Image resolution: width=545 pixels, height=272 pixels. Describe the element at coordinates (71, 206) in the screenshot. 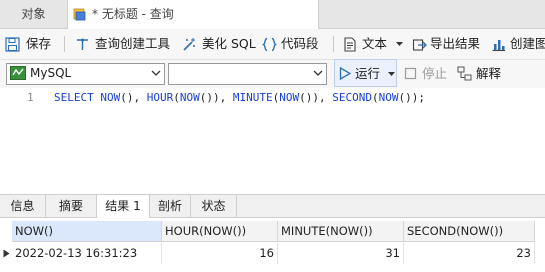

I see `tab-summary: 摘要` at that location.